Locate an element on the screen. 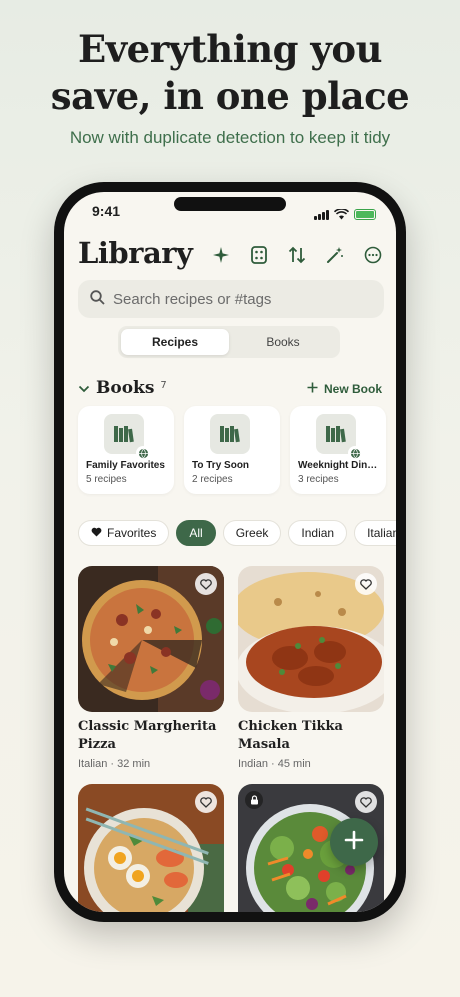 The image size is (460, 997). signal-icon is located at coordinates (321, 214).